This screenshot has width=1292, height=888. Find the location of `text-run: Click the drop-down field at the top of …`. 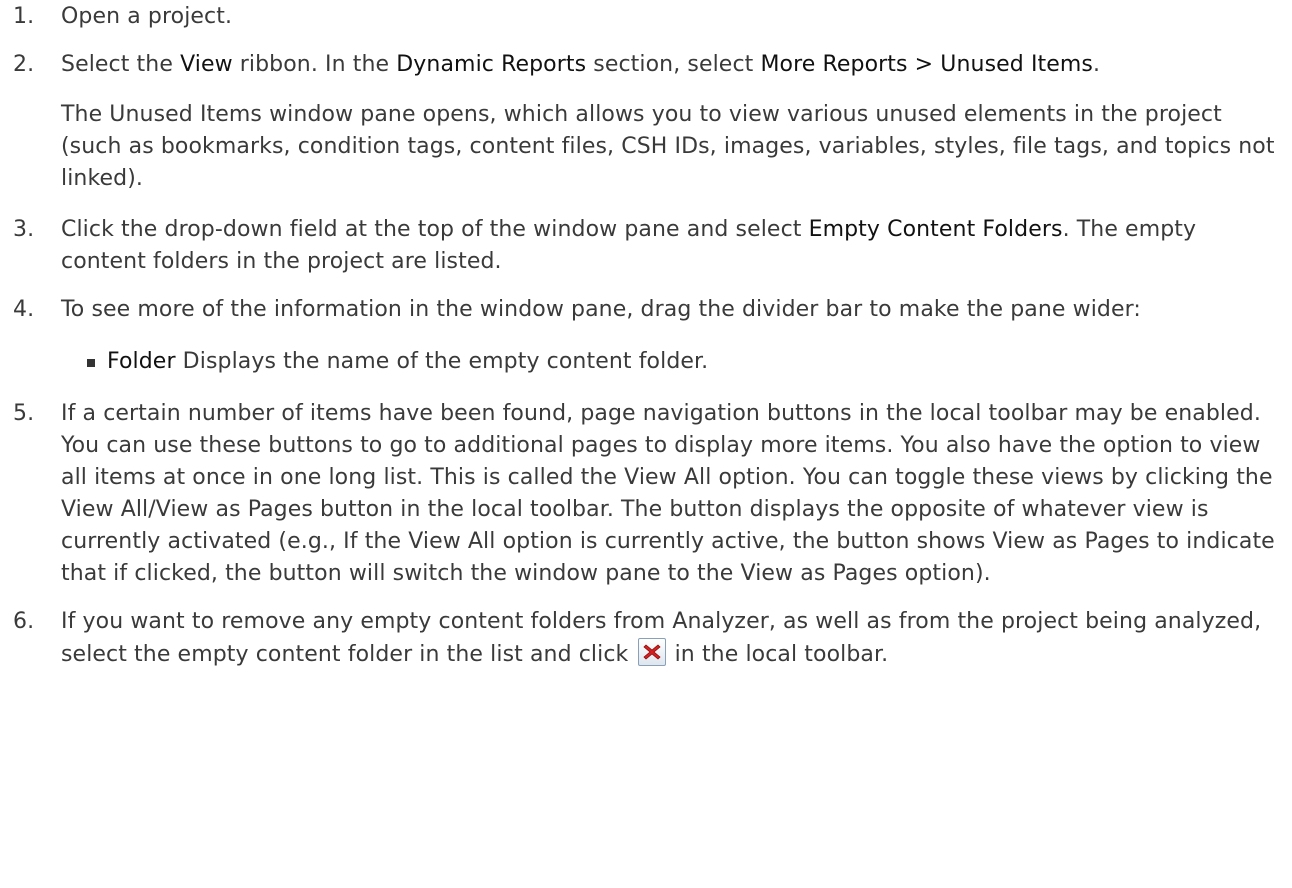

text-run: Click the drop-down field at the top of … is located at coordinates (435, 229).